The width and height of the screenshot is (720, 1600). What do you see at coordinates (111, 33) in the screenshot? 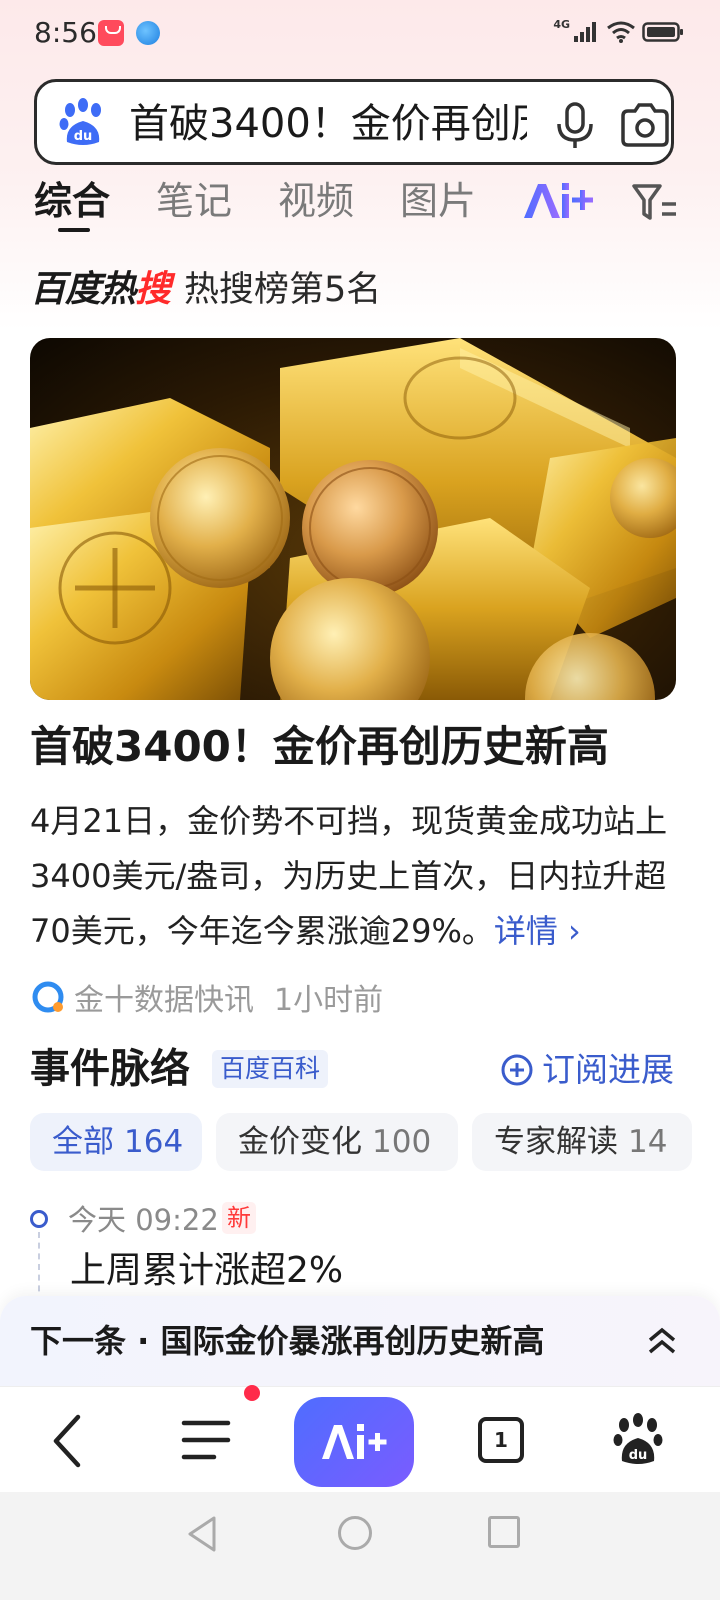
I see `shopping-app-icon` at bounding box center [111, 33].